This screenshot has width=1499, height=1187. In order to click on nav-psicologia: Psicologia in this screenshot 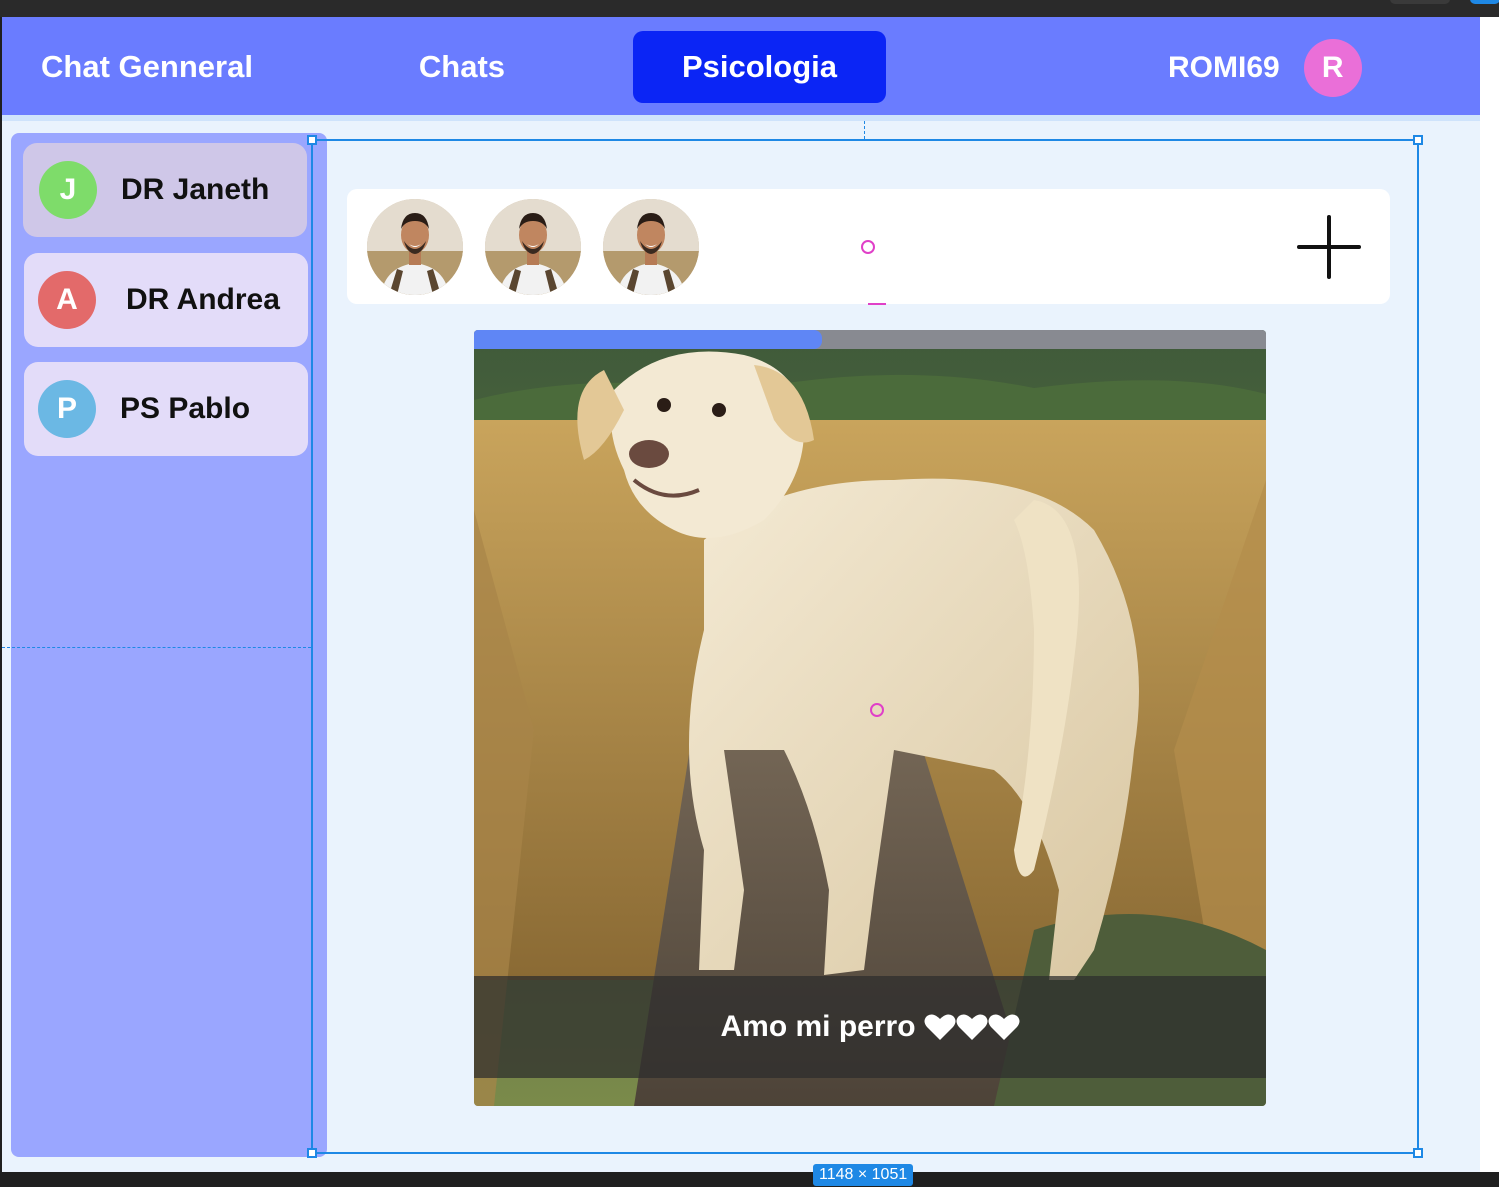, I will do `click(759, 67)`.